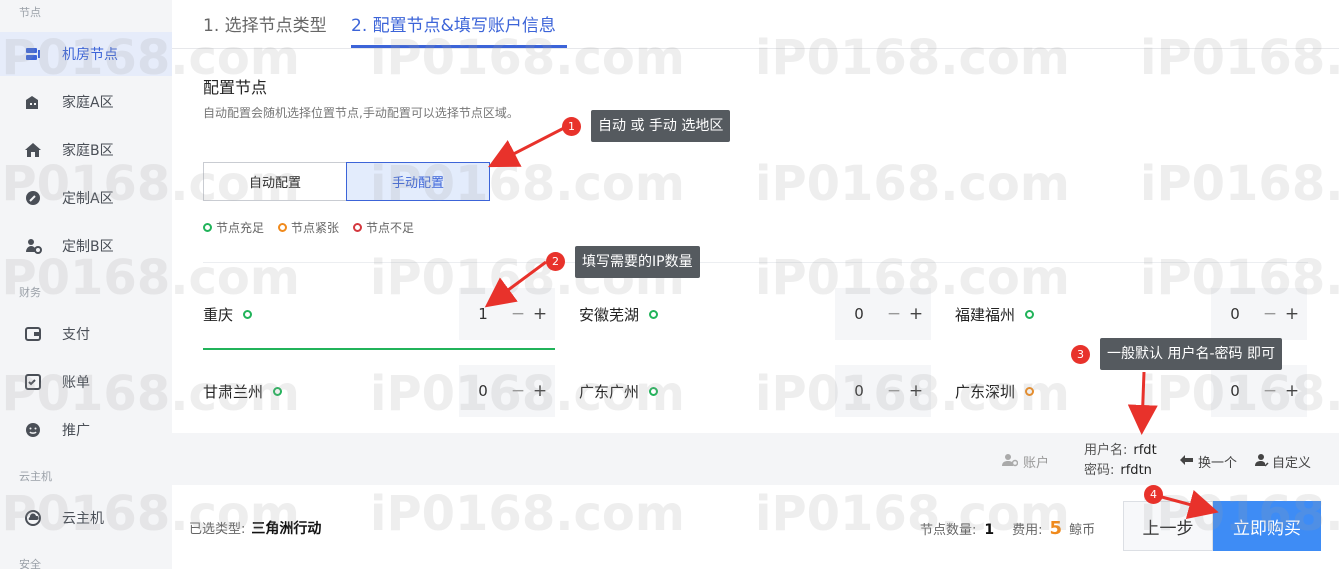 The height and width of the screenshot is (569, 1339). What do you see at coordinates (390, 228) in the screenshot?
I see `legend-label: 节点不足` at bounding box center [390, 228].